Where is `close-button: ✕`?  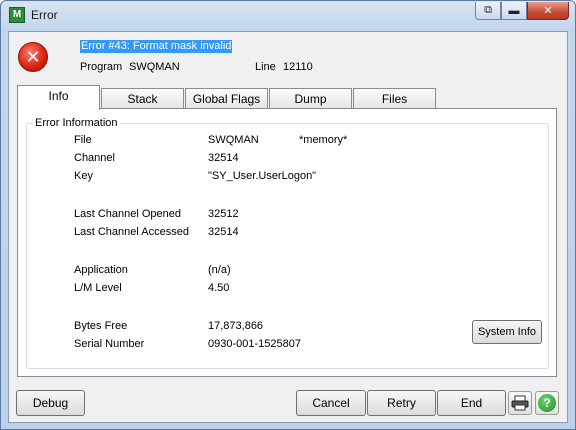 close-button: ✕ is located at coordinates (548, 11).